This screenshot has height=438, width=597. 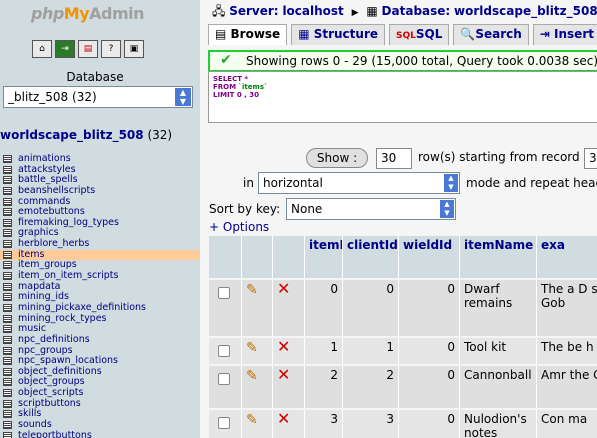 I want to click on breadcrumb-server: localhost, so click(x=312, y=11).